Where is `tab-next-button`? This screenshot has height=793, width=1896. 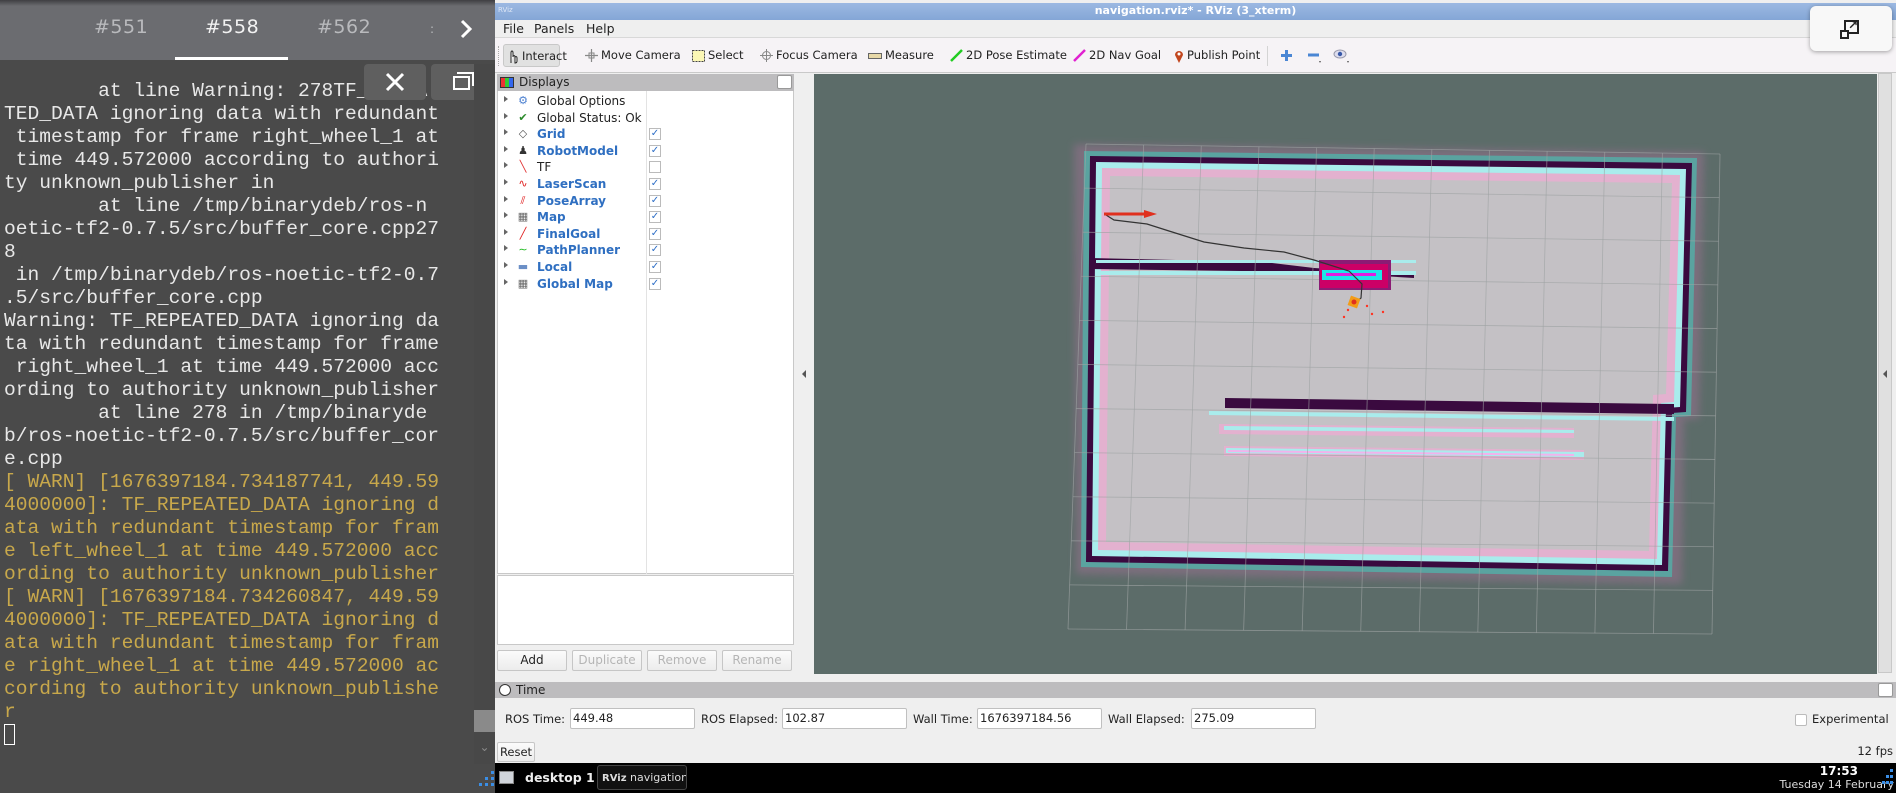 tab-next-button is located at coordinates (466, 29).